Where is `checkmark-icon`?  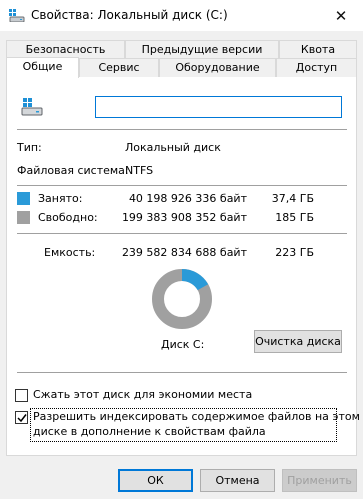
checkmark-icon is located at coordinates (21, 417).